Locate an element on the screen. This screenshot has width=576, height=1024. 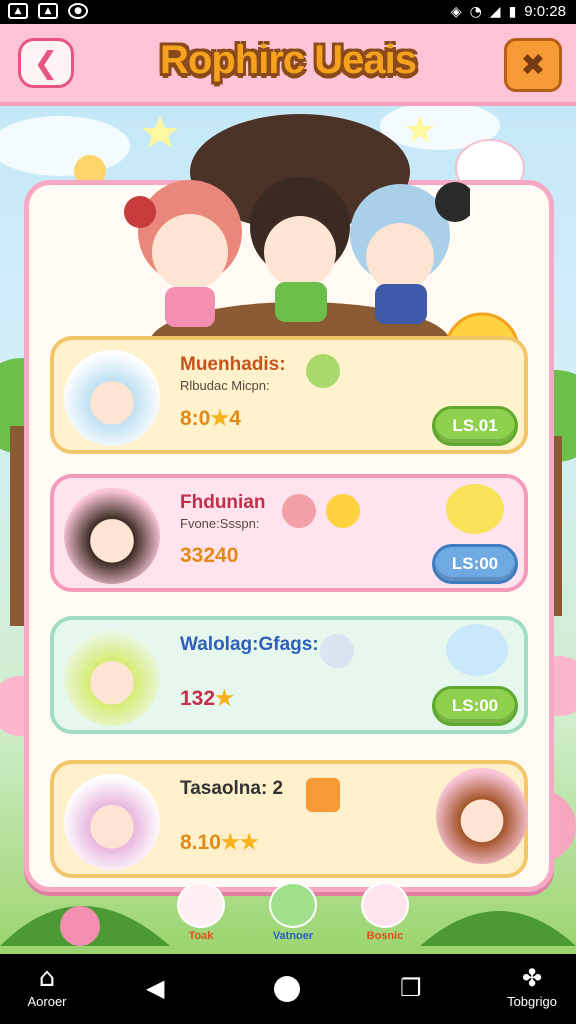
home-label: Aoroer is located at coordinates (47, 1001).